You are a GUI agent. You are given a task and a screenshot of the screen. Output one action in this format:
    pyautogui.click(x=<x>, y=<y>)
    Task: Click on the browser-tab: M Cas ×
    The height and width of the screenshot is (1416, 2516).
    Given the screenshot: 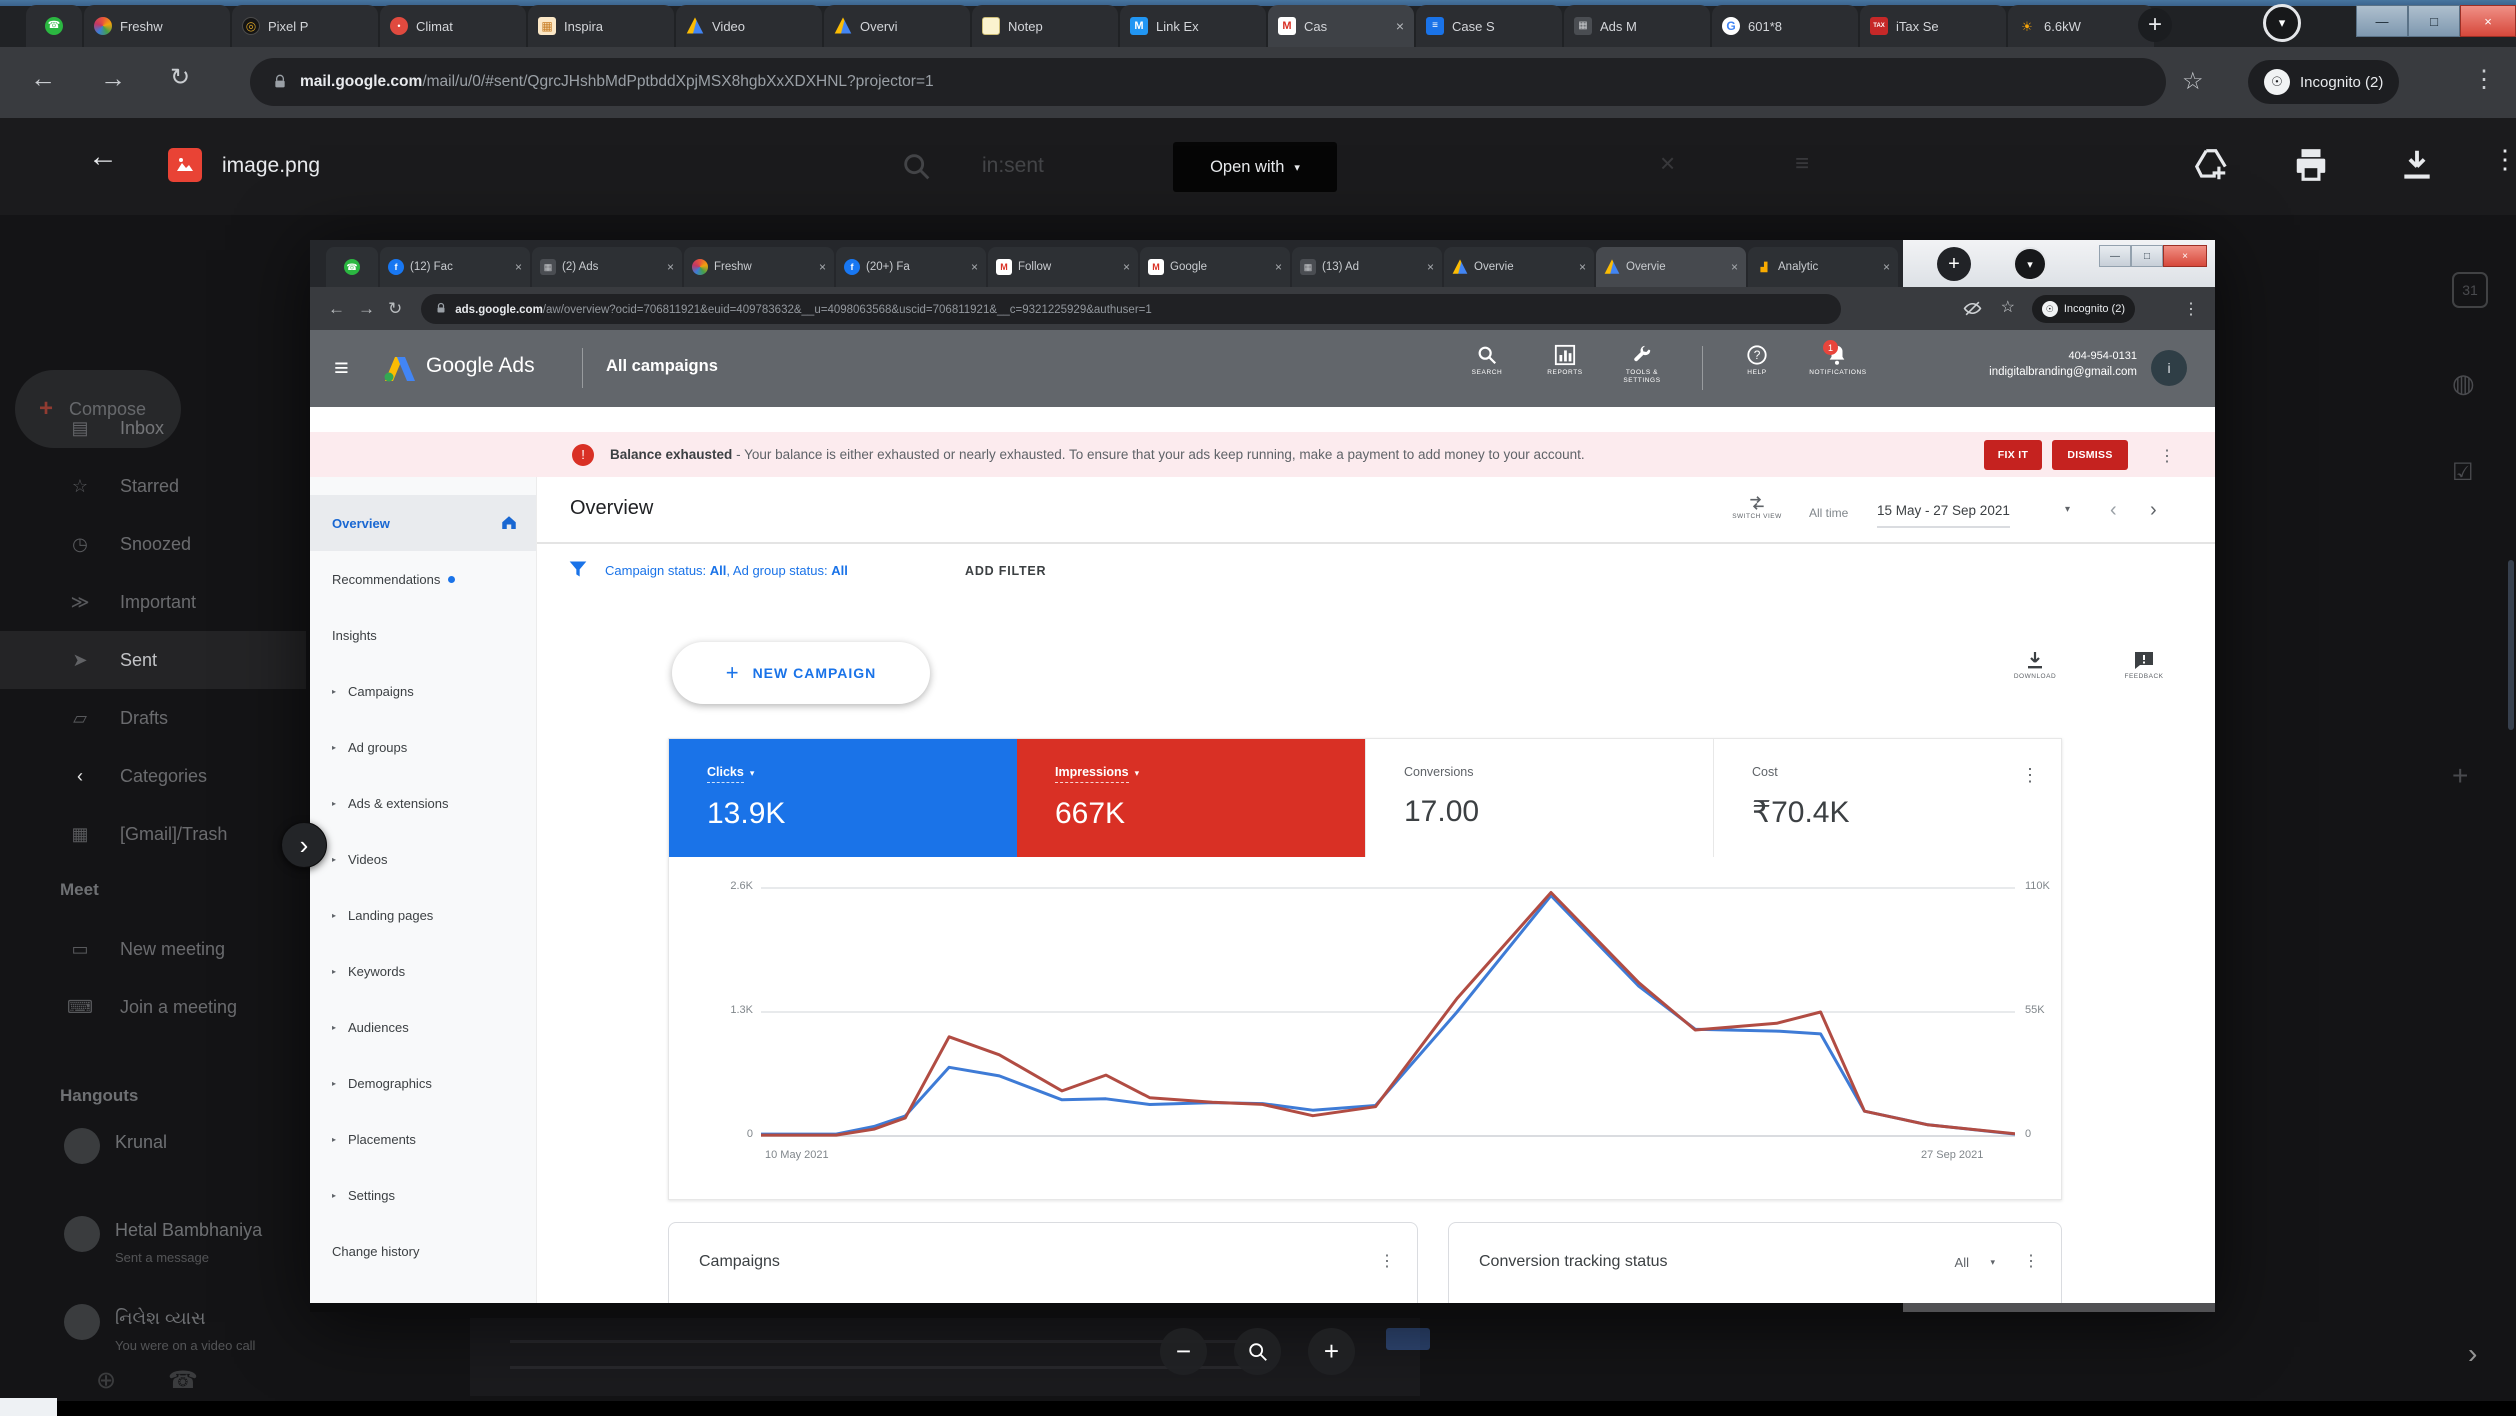 What is the action you would take?
    pyautogui.click(x=1341, y=26)
    